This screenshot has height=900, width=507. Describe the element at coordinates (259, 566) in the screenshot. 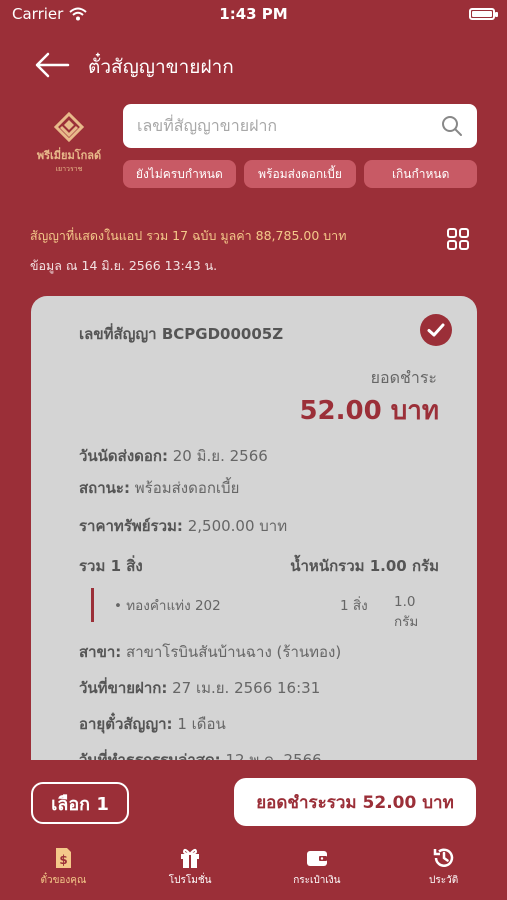

I see `total-line: รวม 1 สิ่ง น้ำหนักรวม 1.00 กรัม` at that location.